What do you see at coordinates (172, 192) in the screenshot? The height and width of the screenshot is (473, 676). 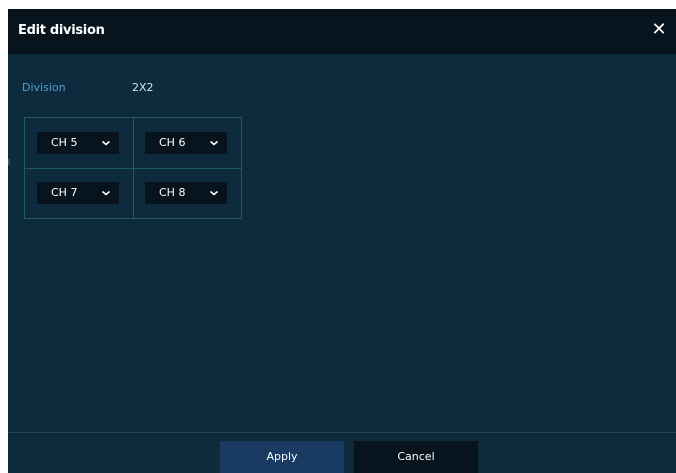 I see `channel-select-value: CH 8` at bounding box center [172, 192].